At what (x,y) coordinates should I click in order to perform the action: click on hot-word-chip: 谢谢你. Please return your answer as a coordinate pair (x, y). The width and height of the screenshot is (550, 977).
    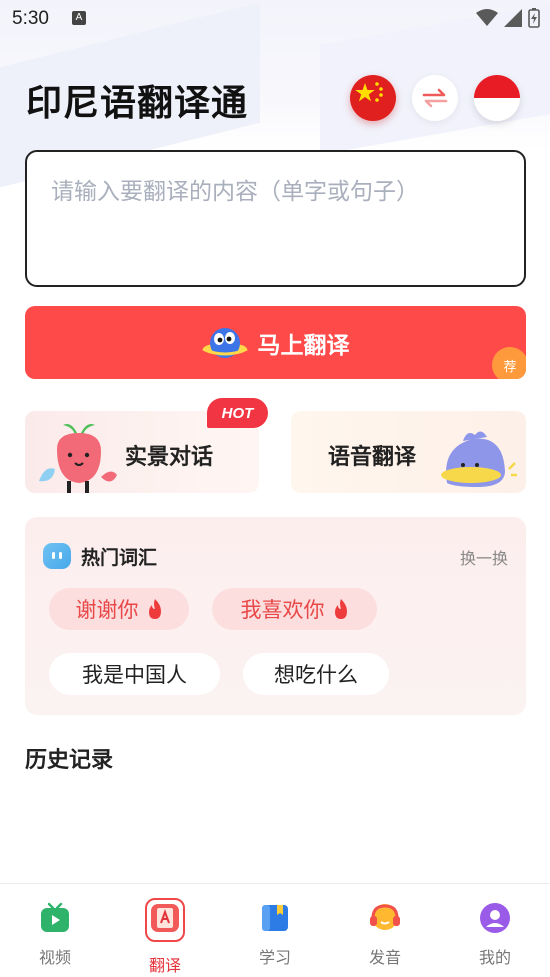
    Looking at the image, I should click on (119, 609).